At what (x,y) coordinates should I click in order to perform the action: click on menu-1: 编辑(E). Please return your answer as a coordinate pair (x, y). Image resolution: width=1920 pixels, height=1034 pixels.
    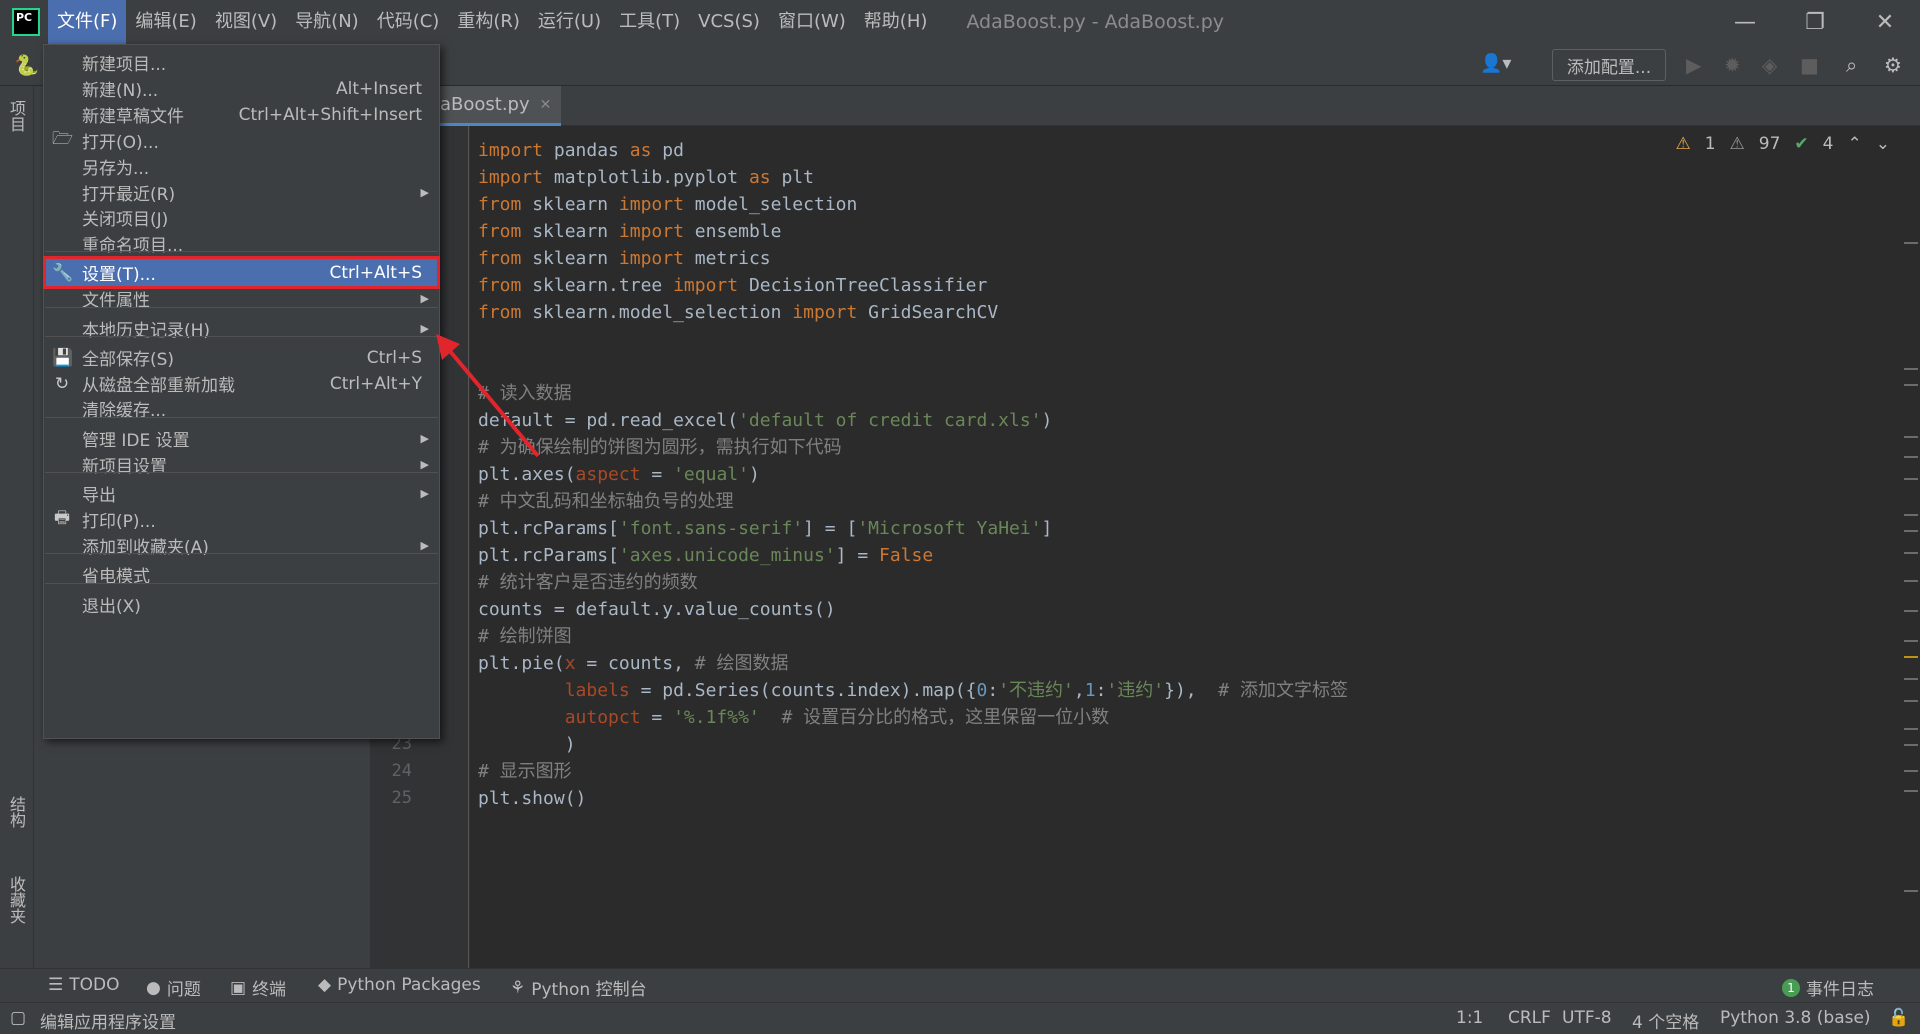
    Looking at the image, I should click on (165, 22).